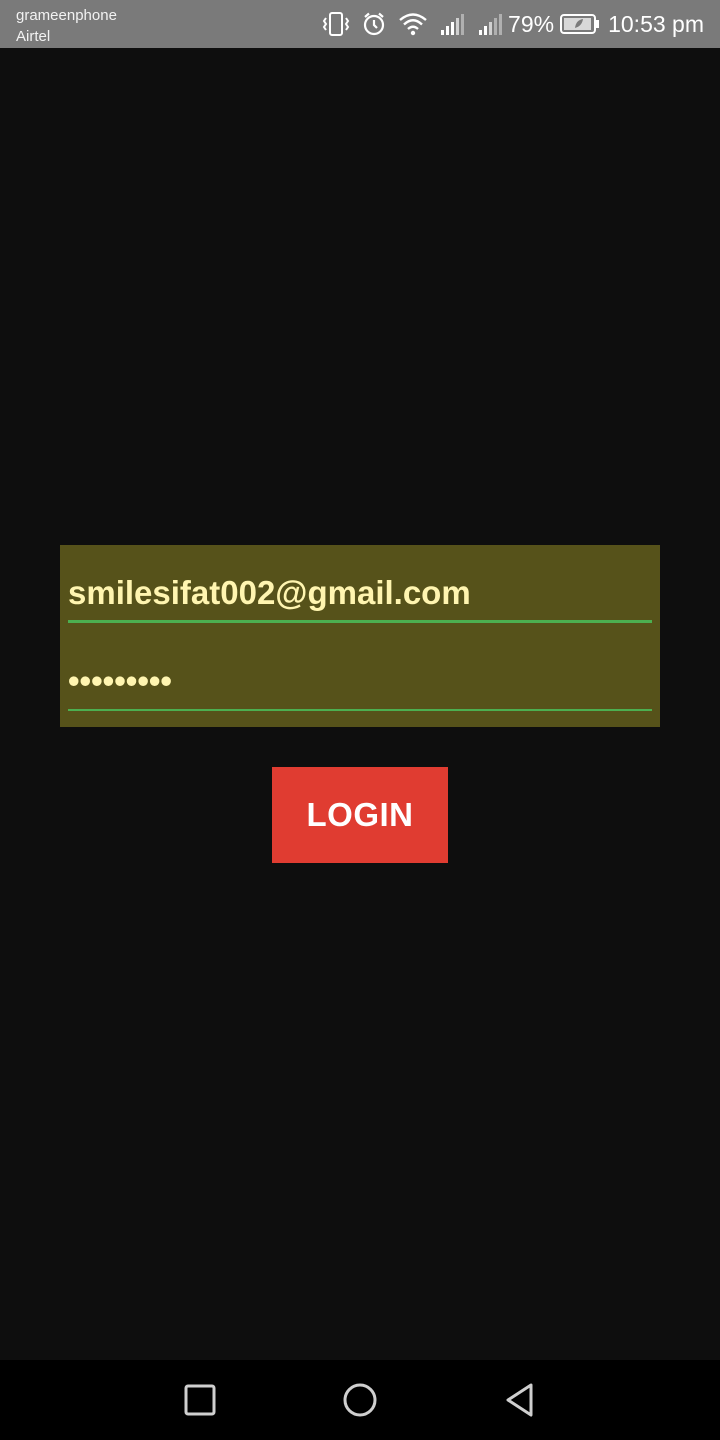  I want to click on vibrate-icon, so click(336, 24).